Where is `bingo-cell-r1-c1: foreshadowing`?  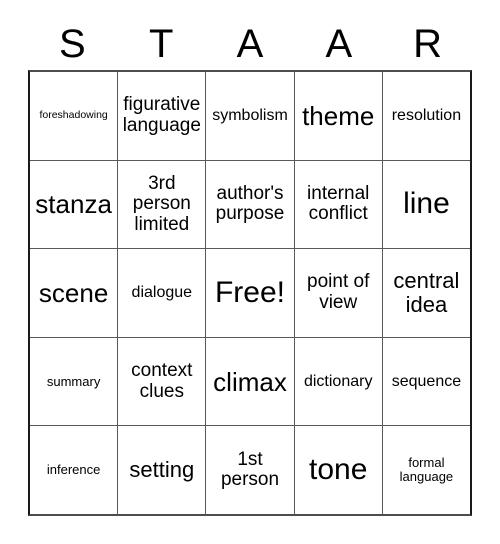 bingo-cell-r1-c1: foreshadowing is located at coordinates (74, 116).